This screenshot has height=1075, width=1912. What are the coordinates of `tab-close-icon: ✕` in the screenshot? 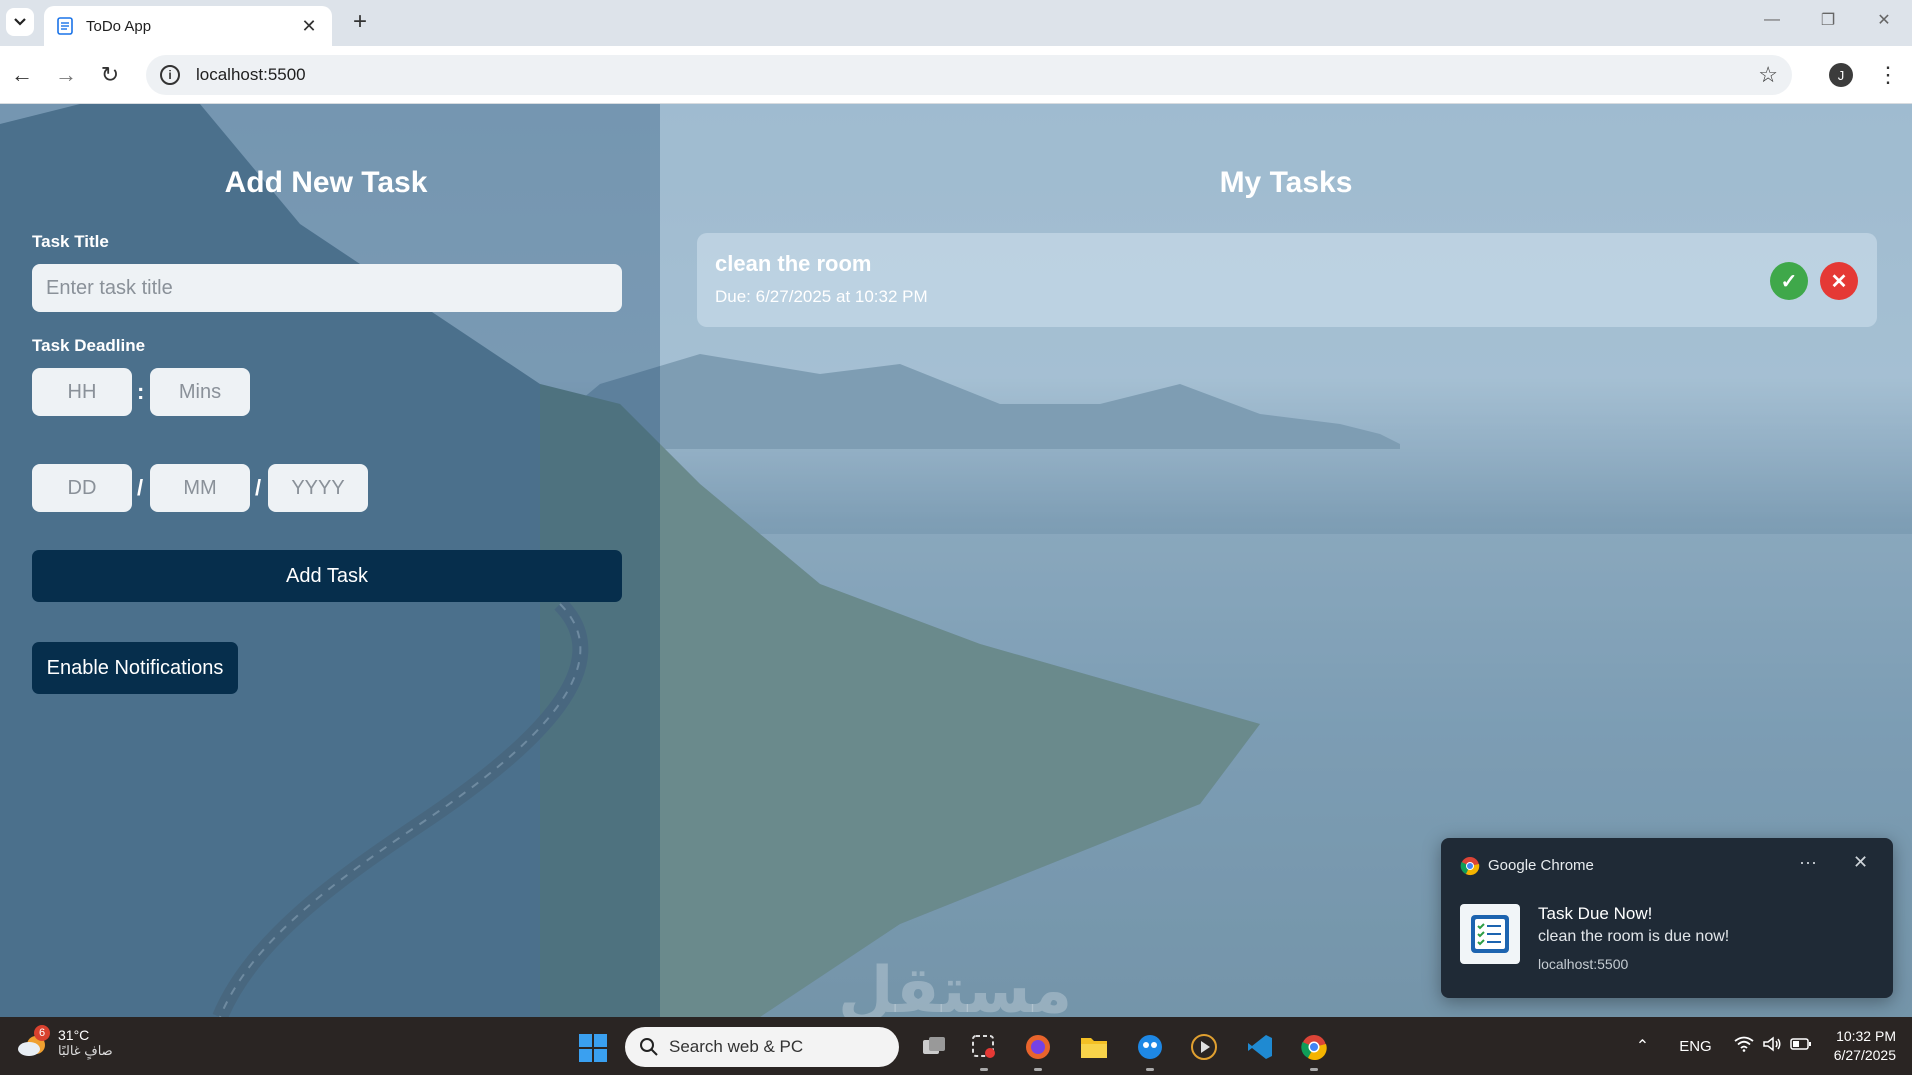 It's located at (309, 26).